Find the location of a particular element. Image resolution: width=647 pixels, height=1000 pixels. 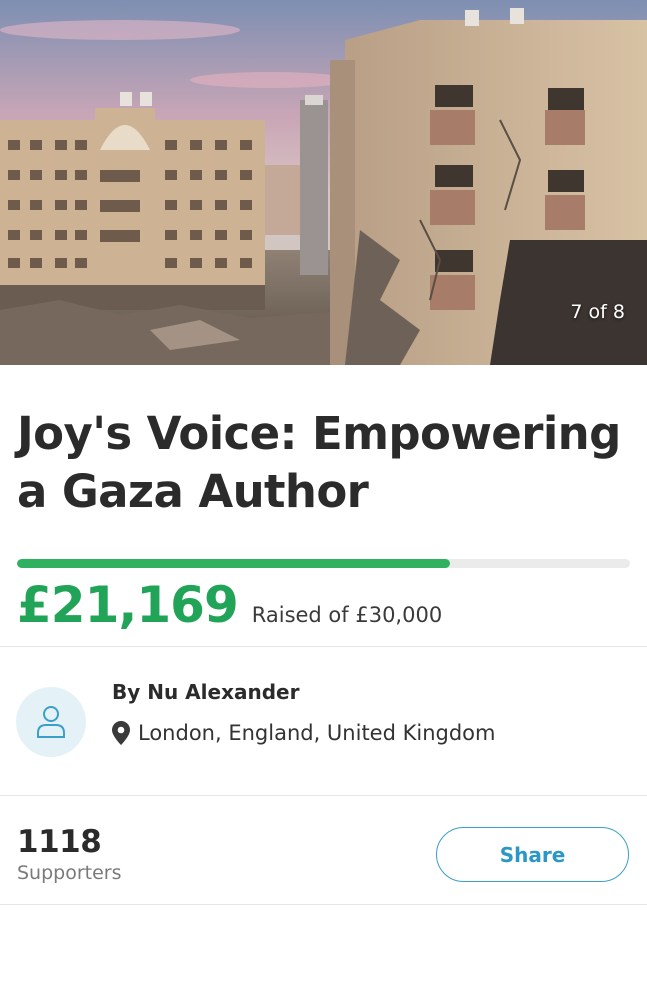

campaign-title: Joy's Voice: Empowering a Gaza Author is located at coordinates (319, 462).